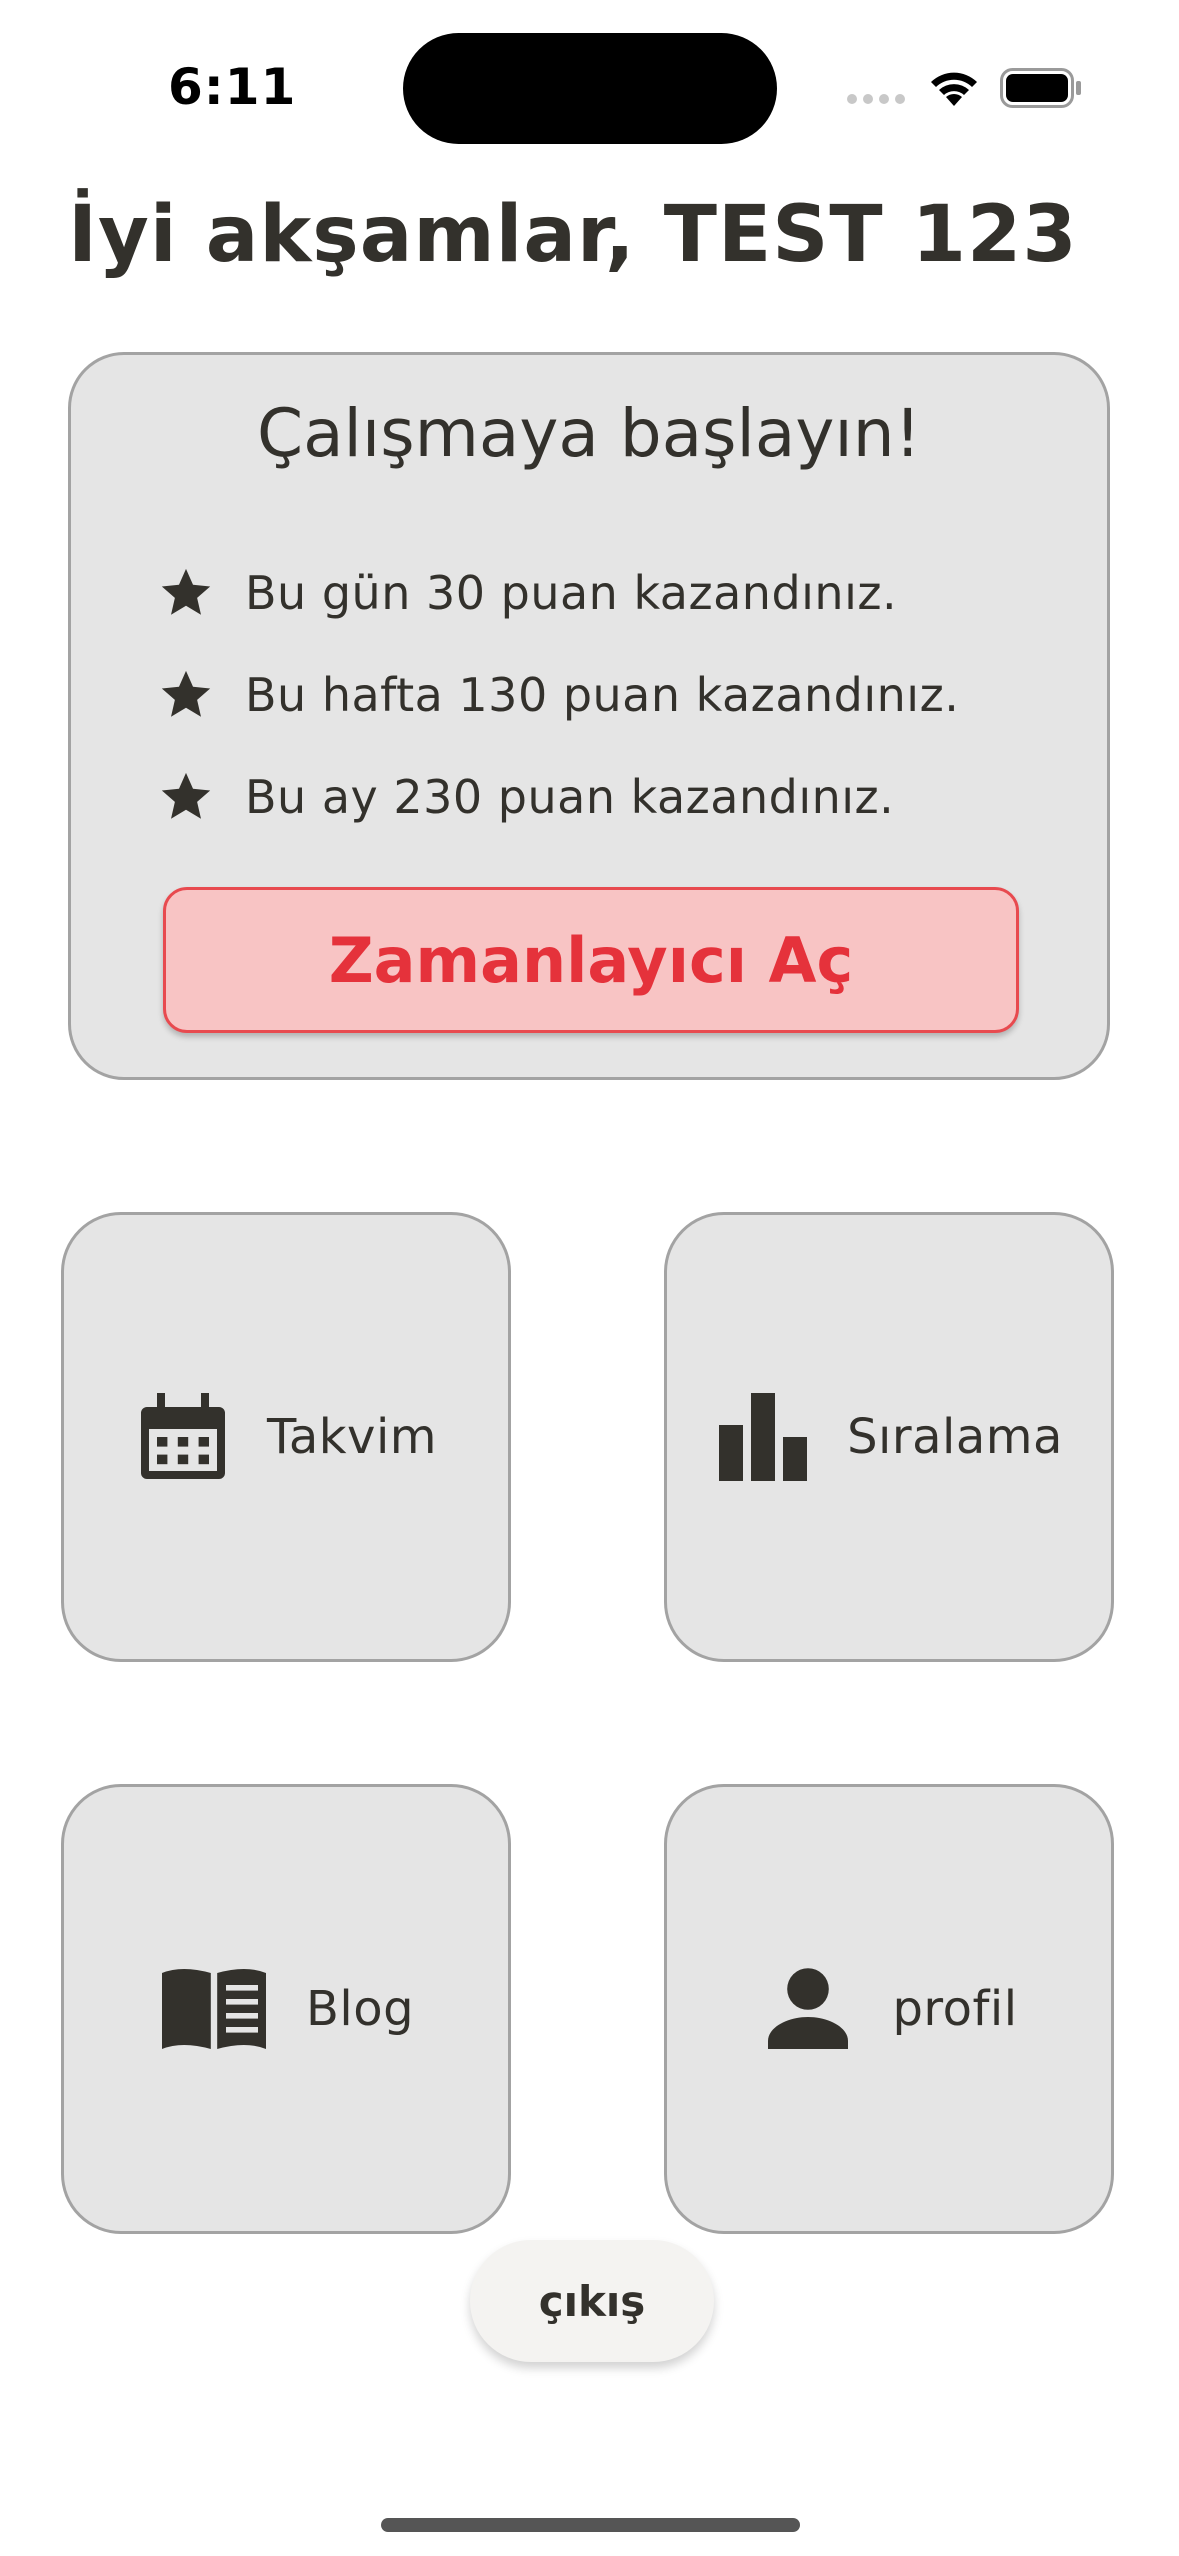 This screenshot has width=1179, height=2556. I want to click on wifi-icon, so click(954, 89).